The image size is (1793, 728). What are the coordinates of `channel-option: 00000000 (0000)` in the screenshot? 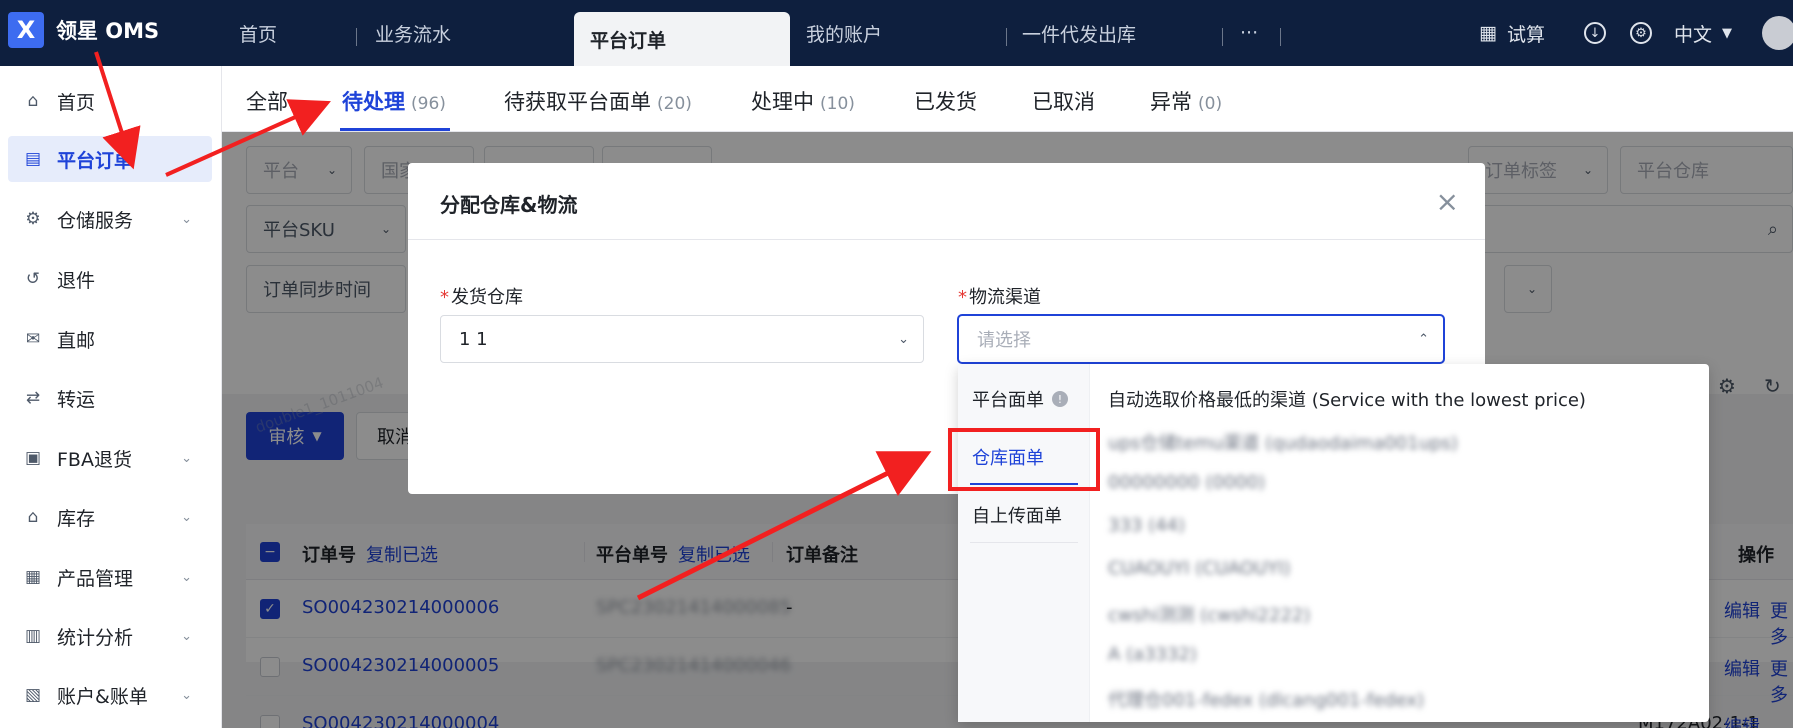 It's located at (1186, 482).